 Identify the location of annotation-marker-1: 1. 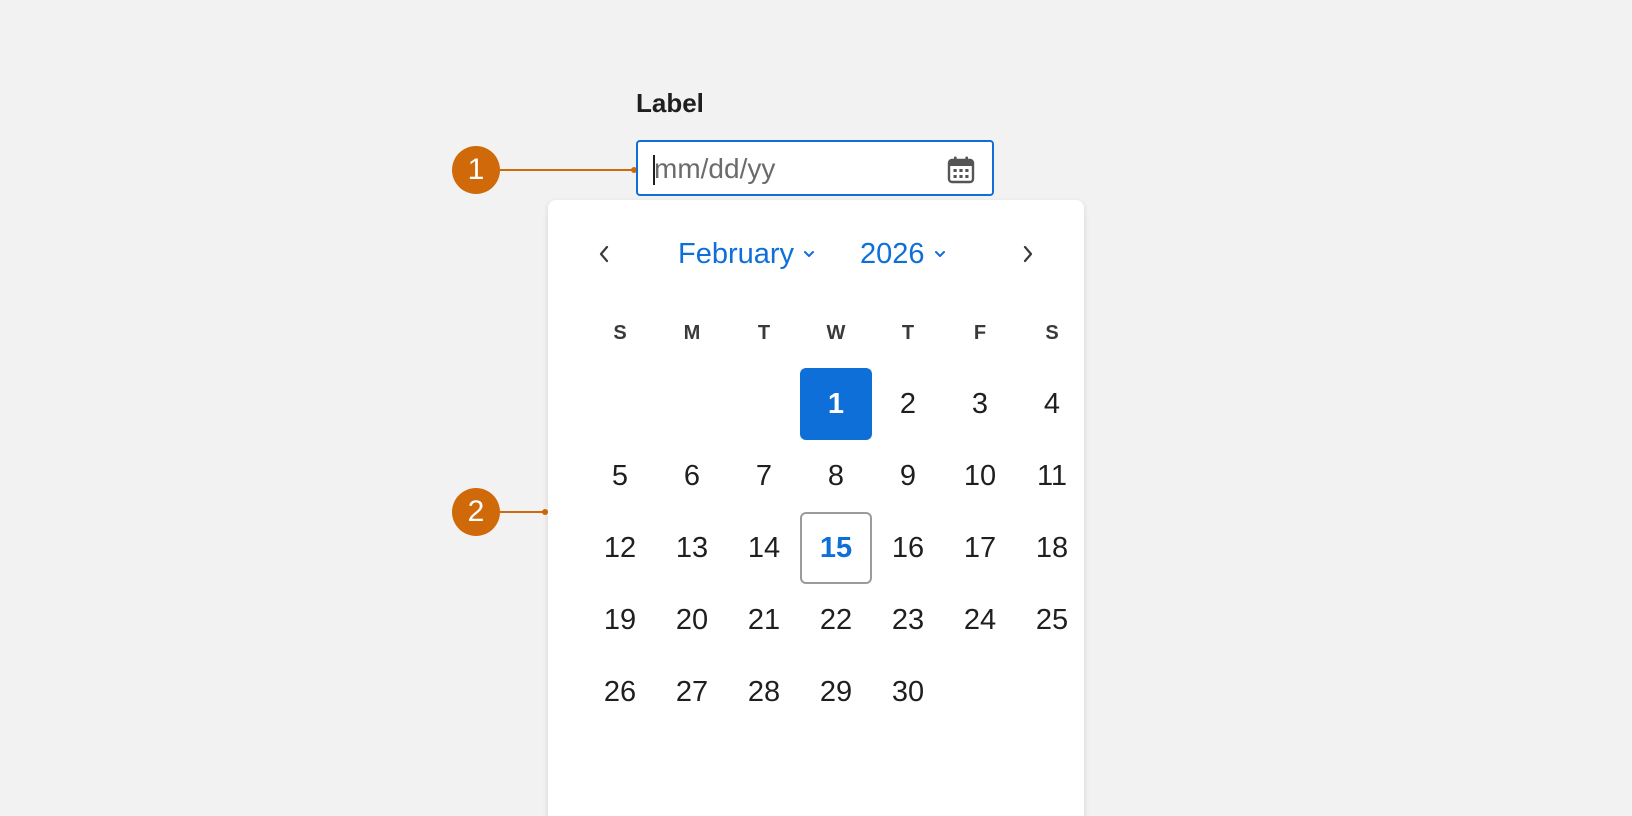
(476, 170).